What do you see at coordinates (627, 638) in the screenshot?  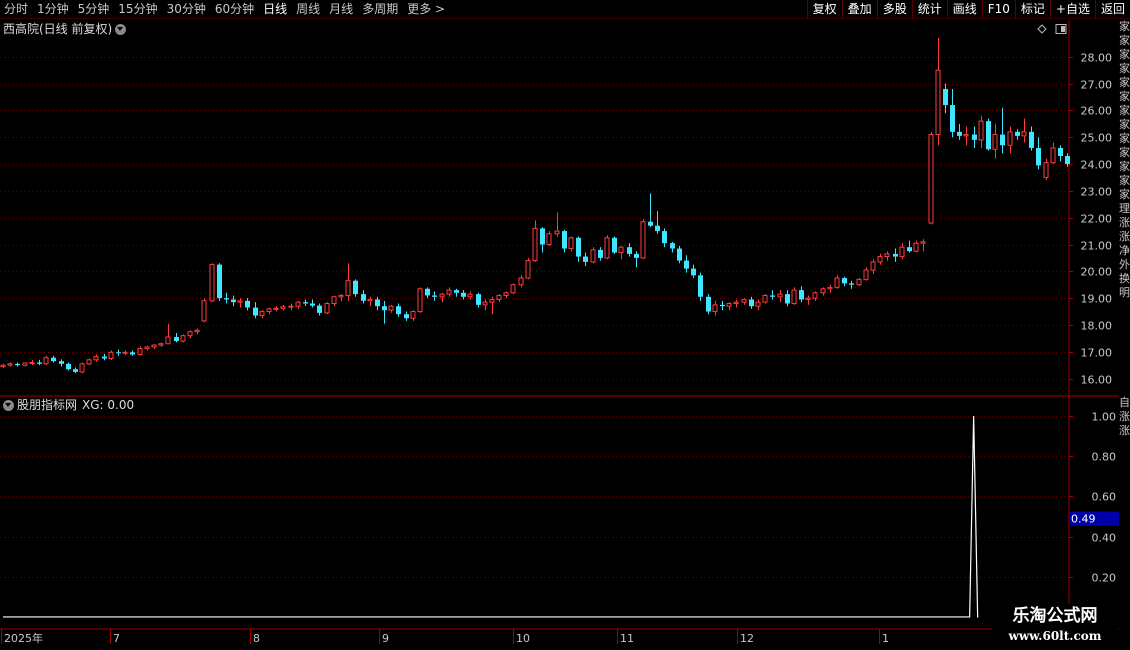 I see `time-axis-label: 11` at bounding box center [627, 638].